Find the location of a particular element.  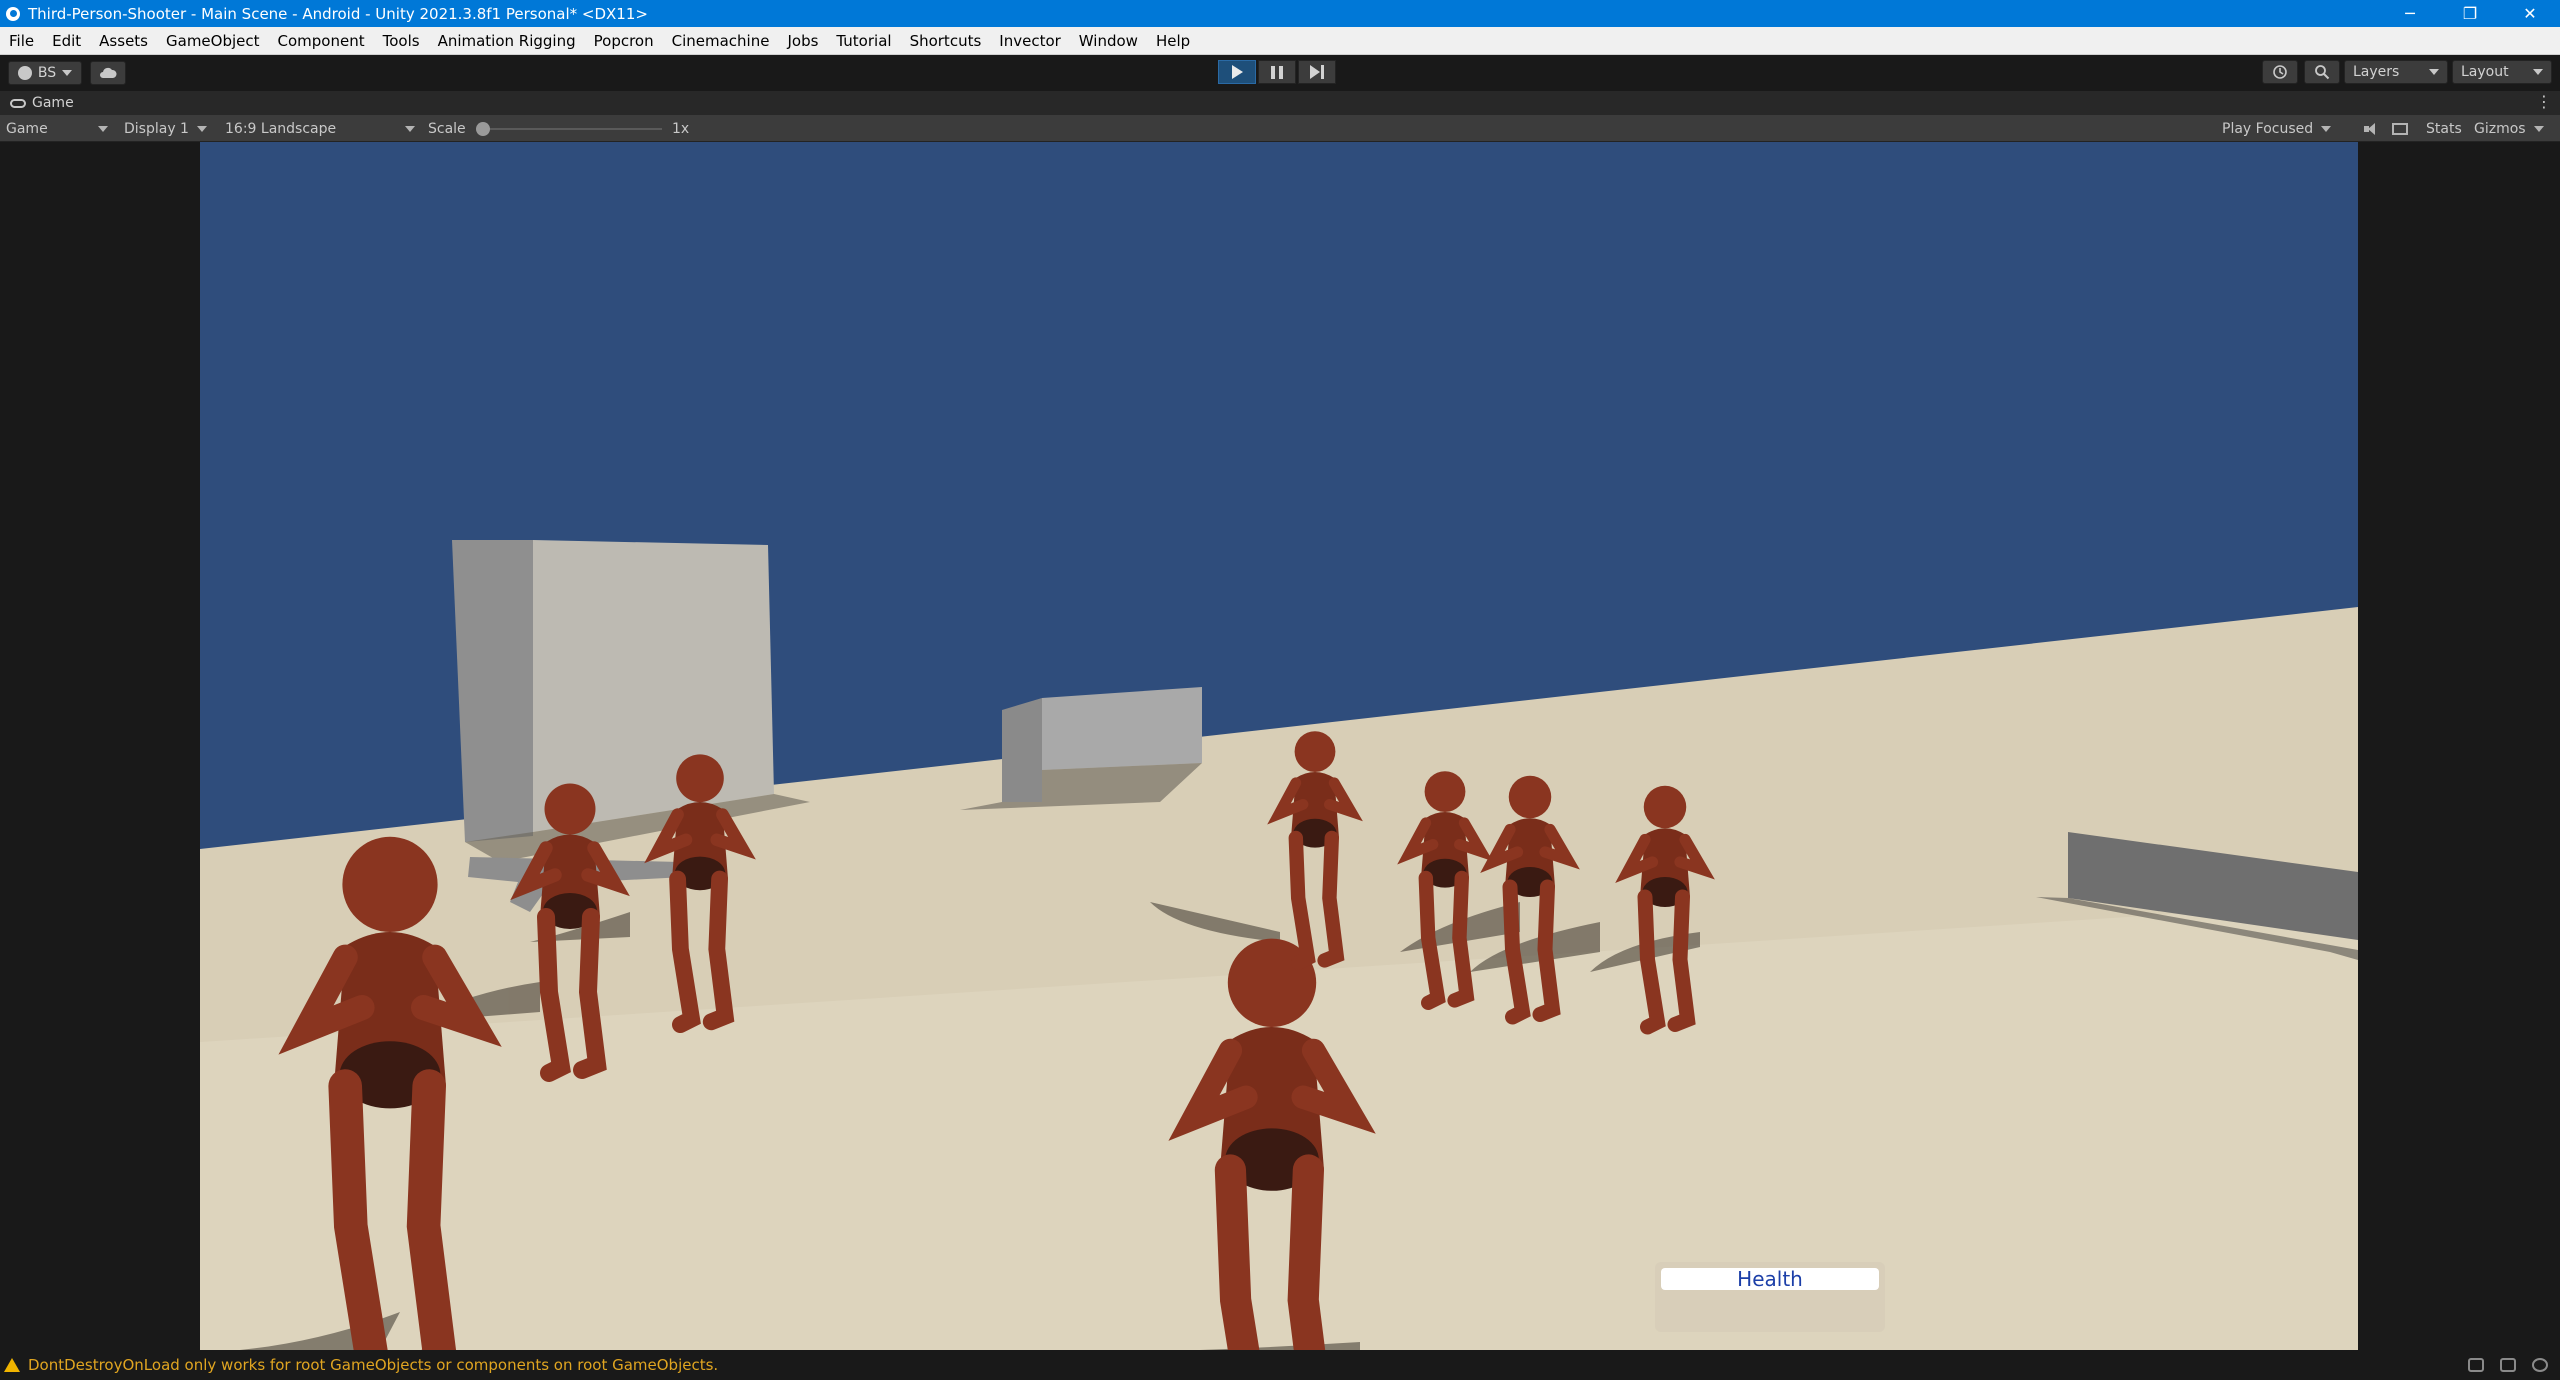

display-grid-icon is located at coordinates (2400, 128).